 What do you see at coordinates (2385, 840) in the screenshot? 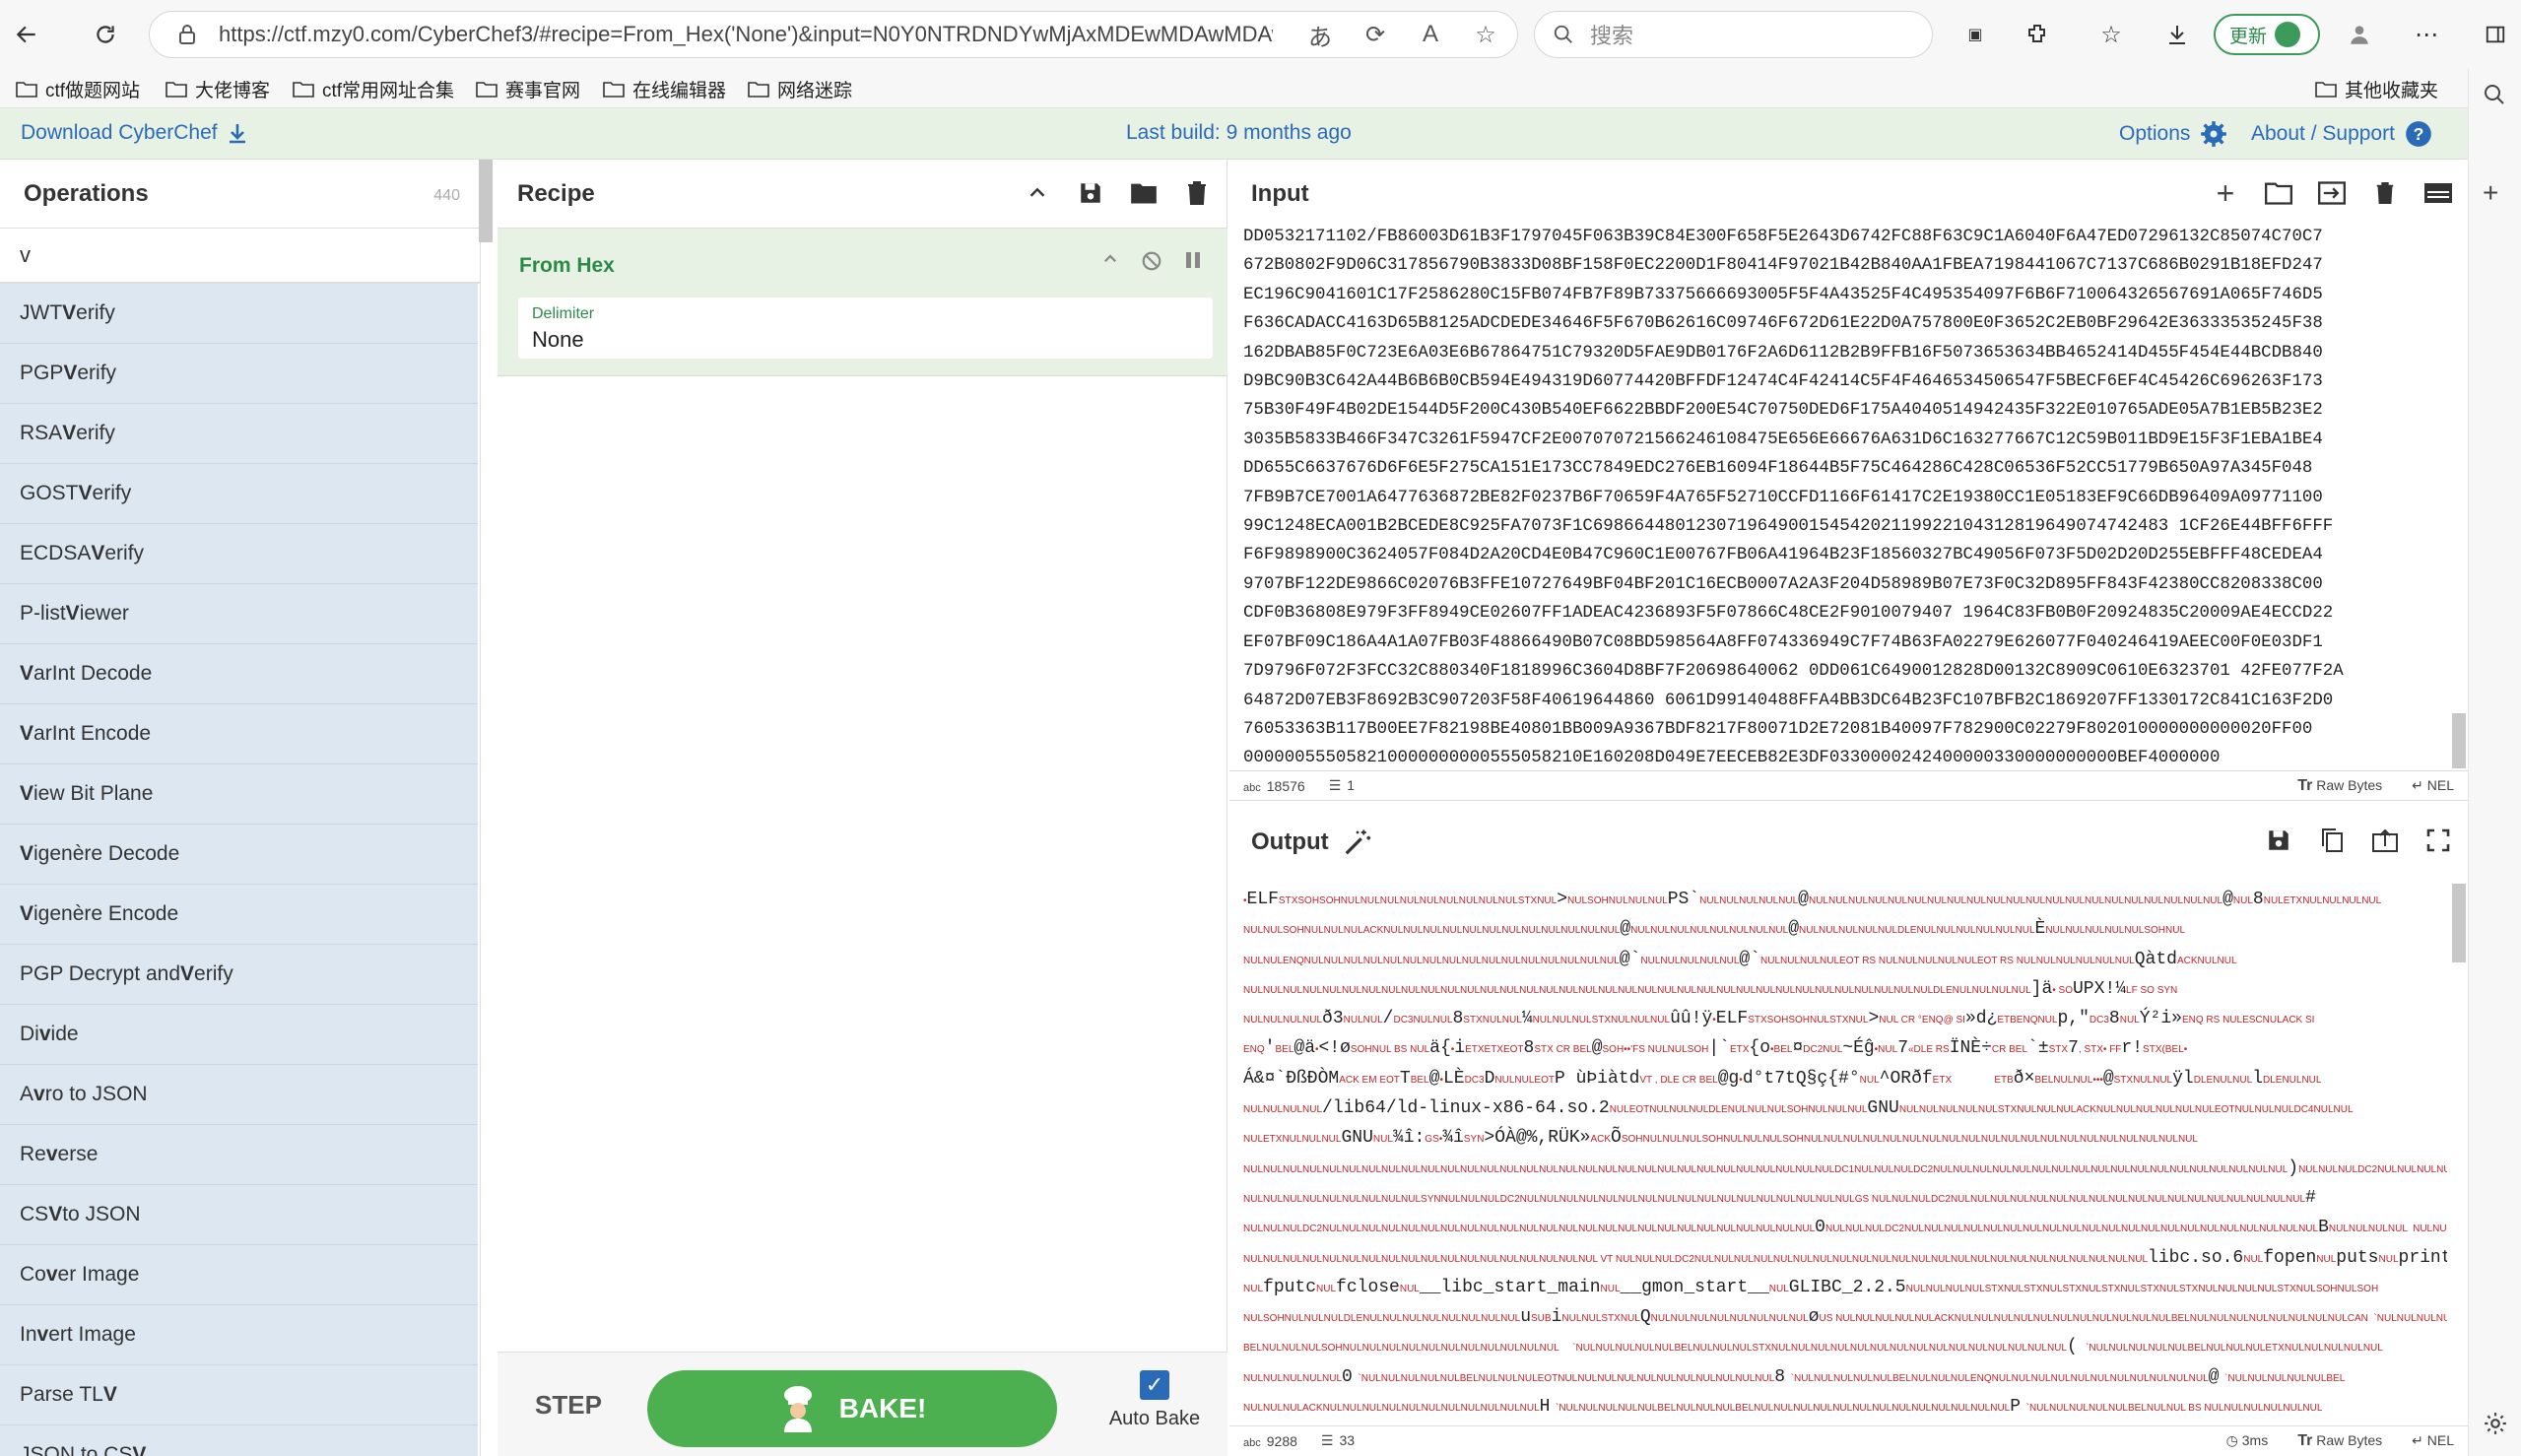
I see `replace-input-icon` at bounding box center [2385, 840].